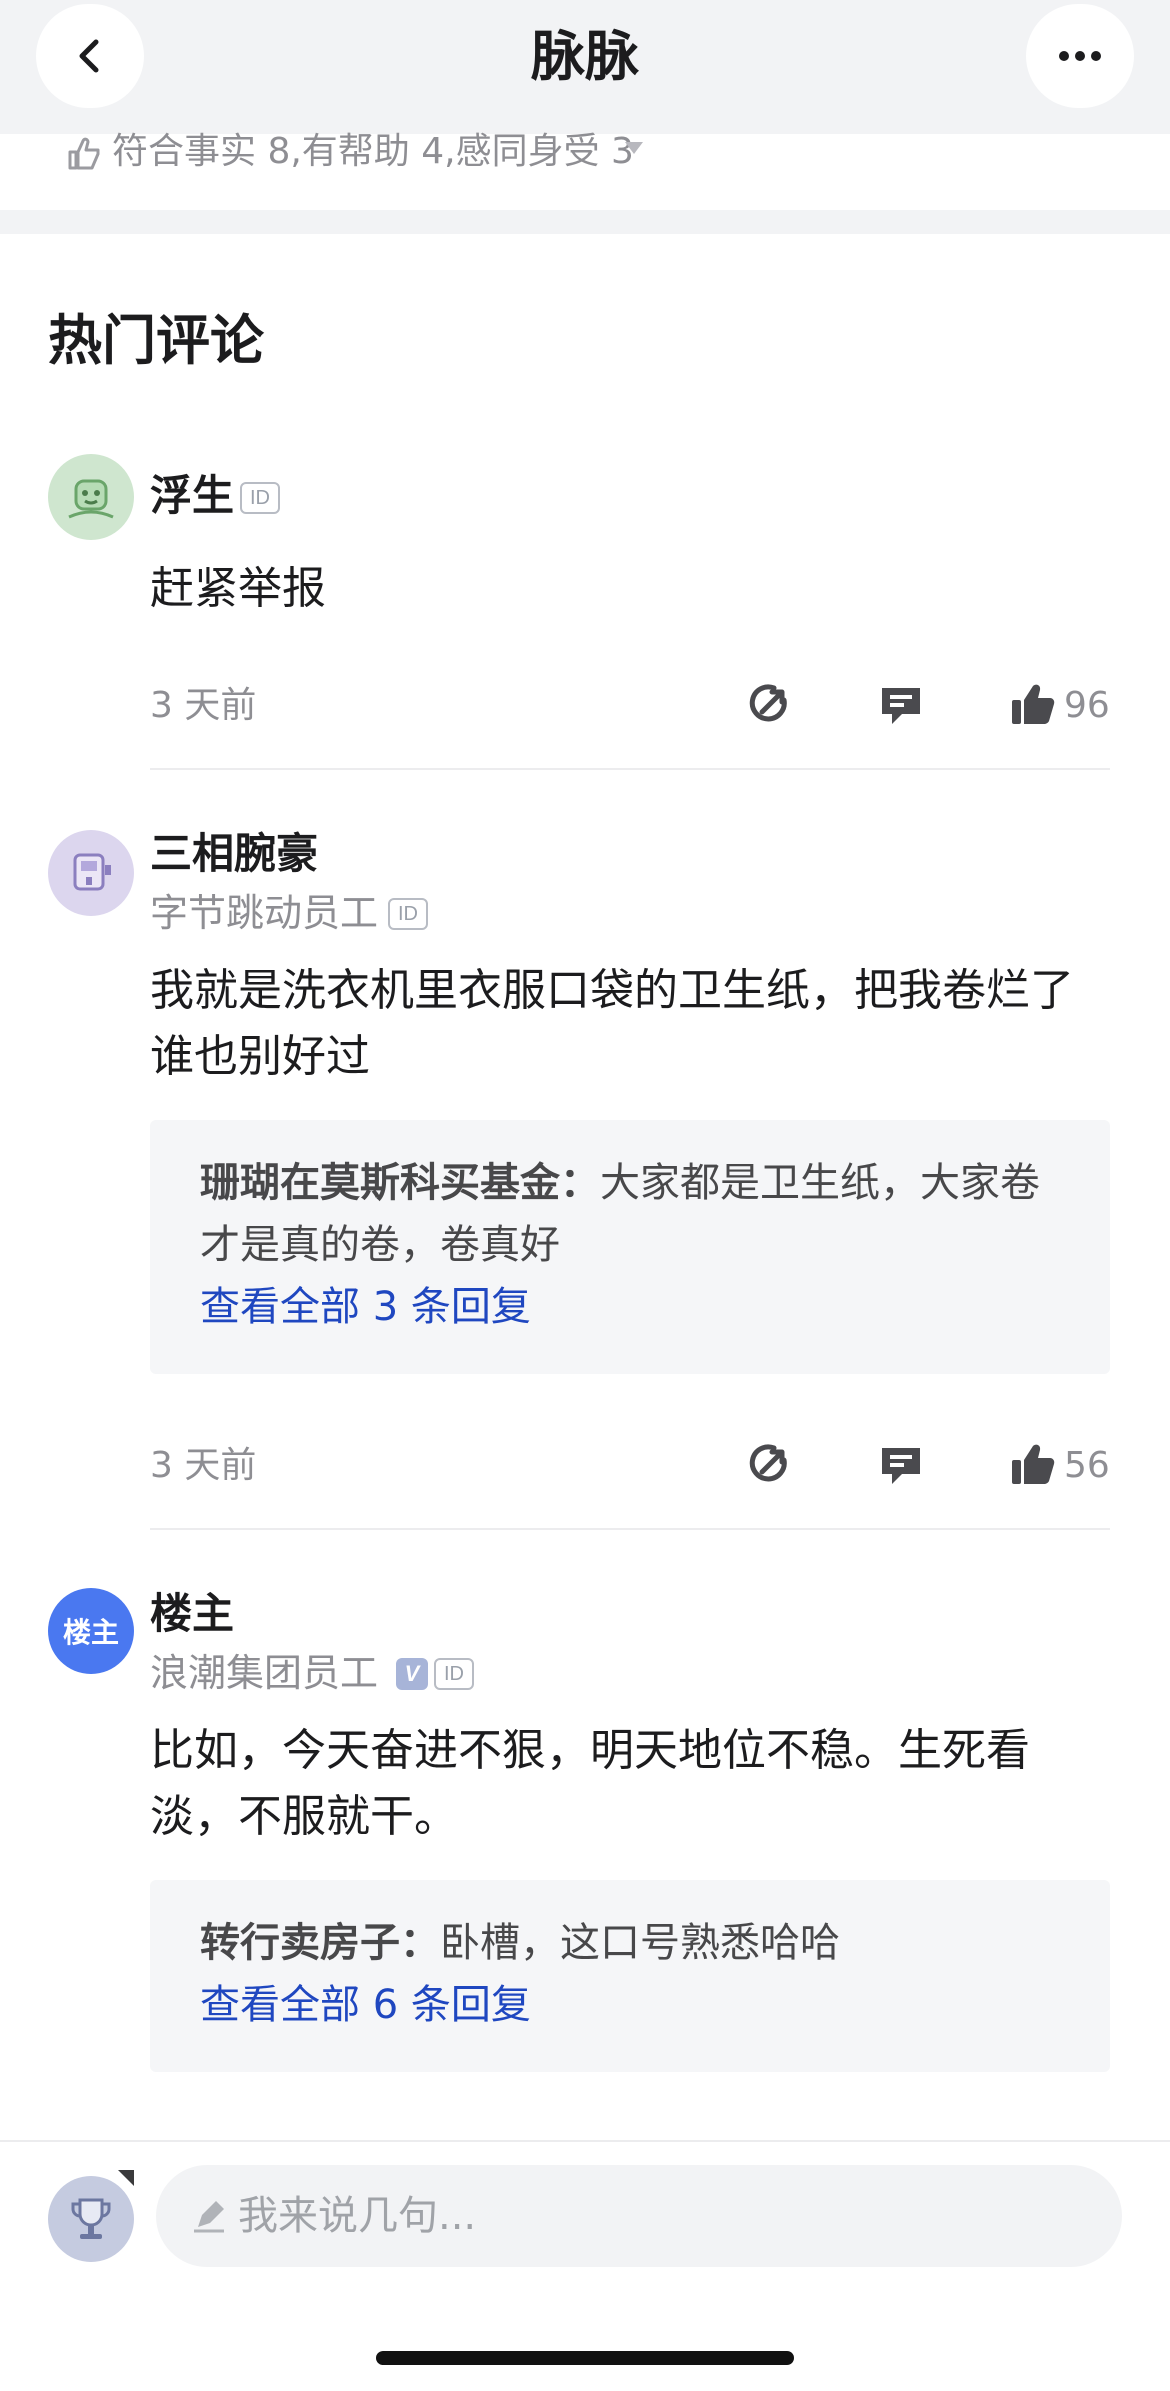 The image size is (1170, 2391). I want to click on view-all-replies-link: 查看全部 3 条回复, so click(630, 1307).